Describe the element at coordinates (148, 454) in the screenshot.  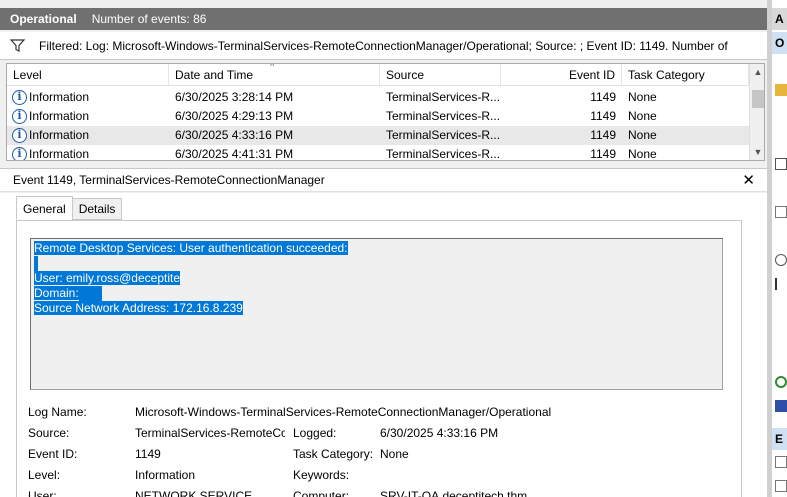
I see `event-id-value: 1149` at that location.